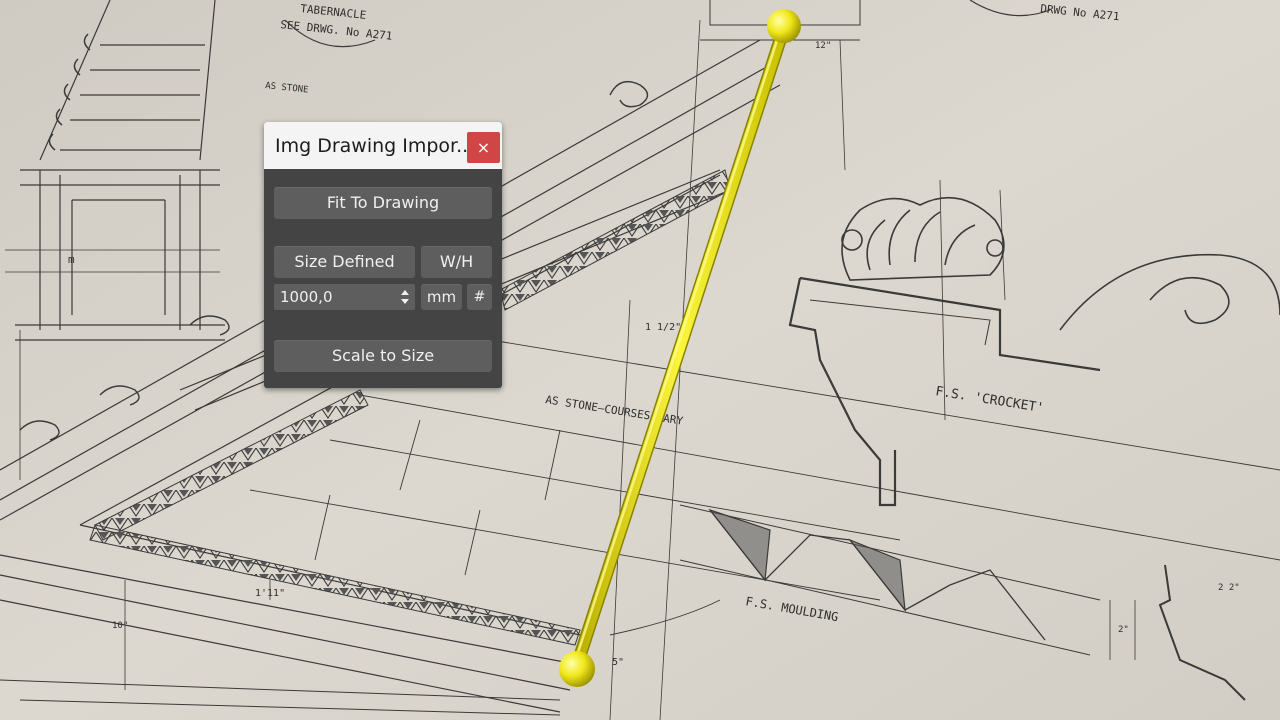  What do you see at coordinates (441, 297) in the screenshot?
I see `unit-button: mm` at bounding box center [441, 297].